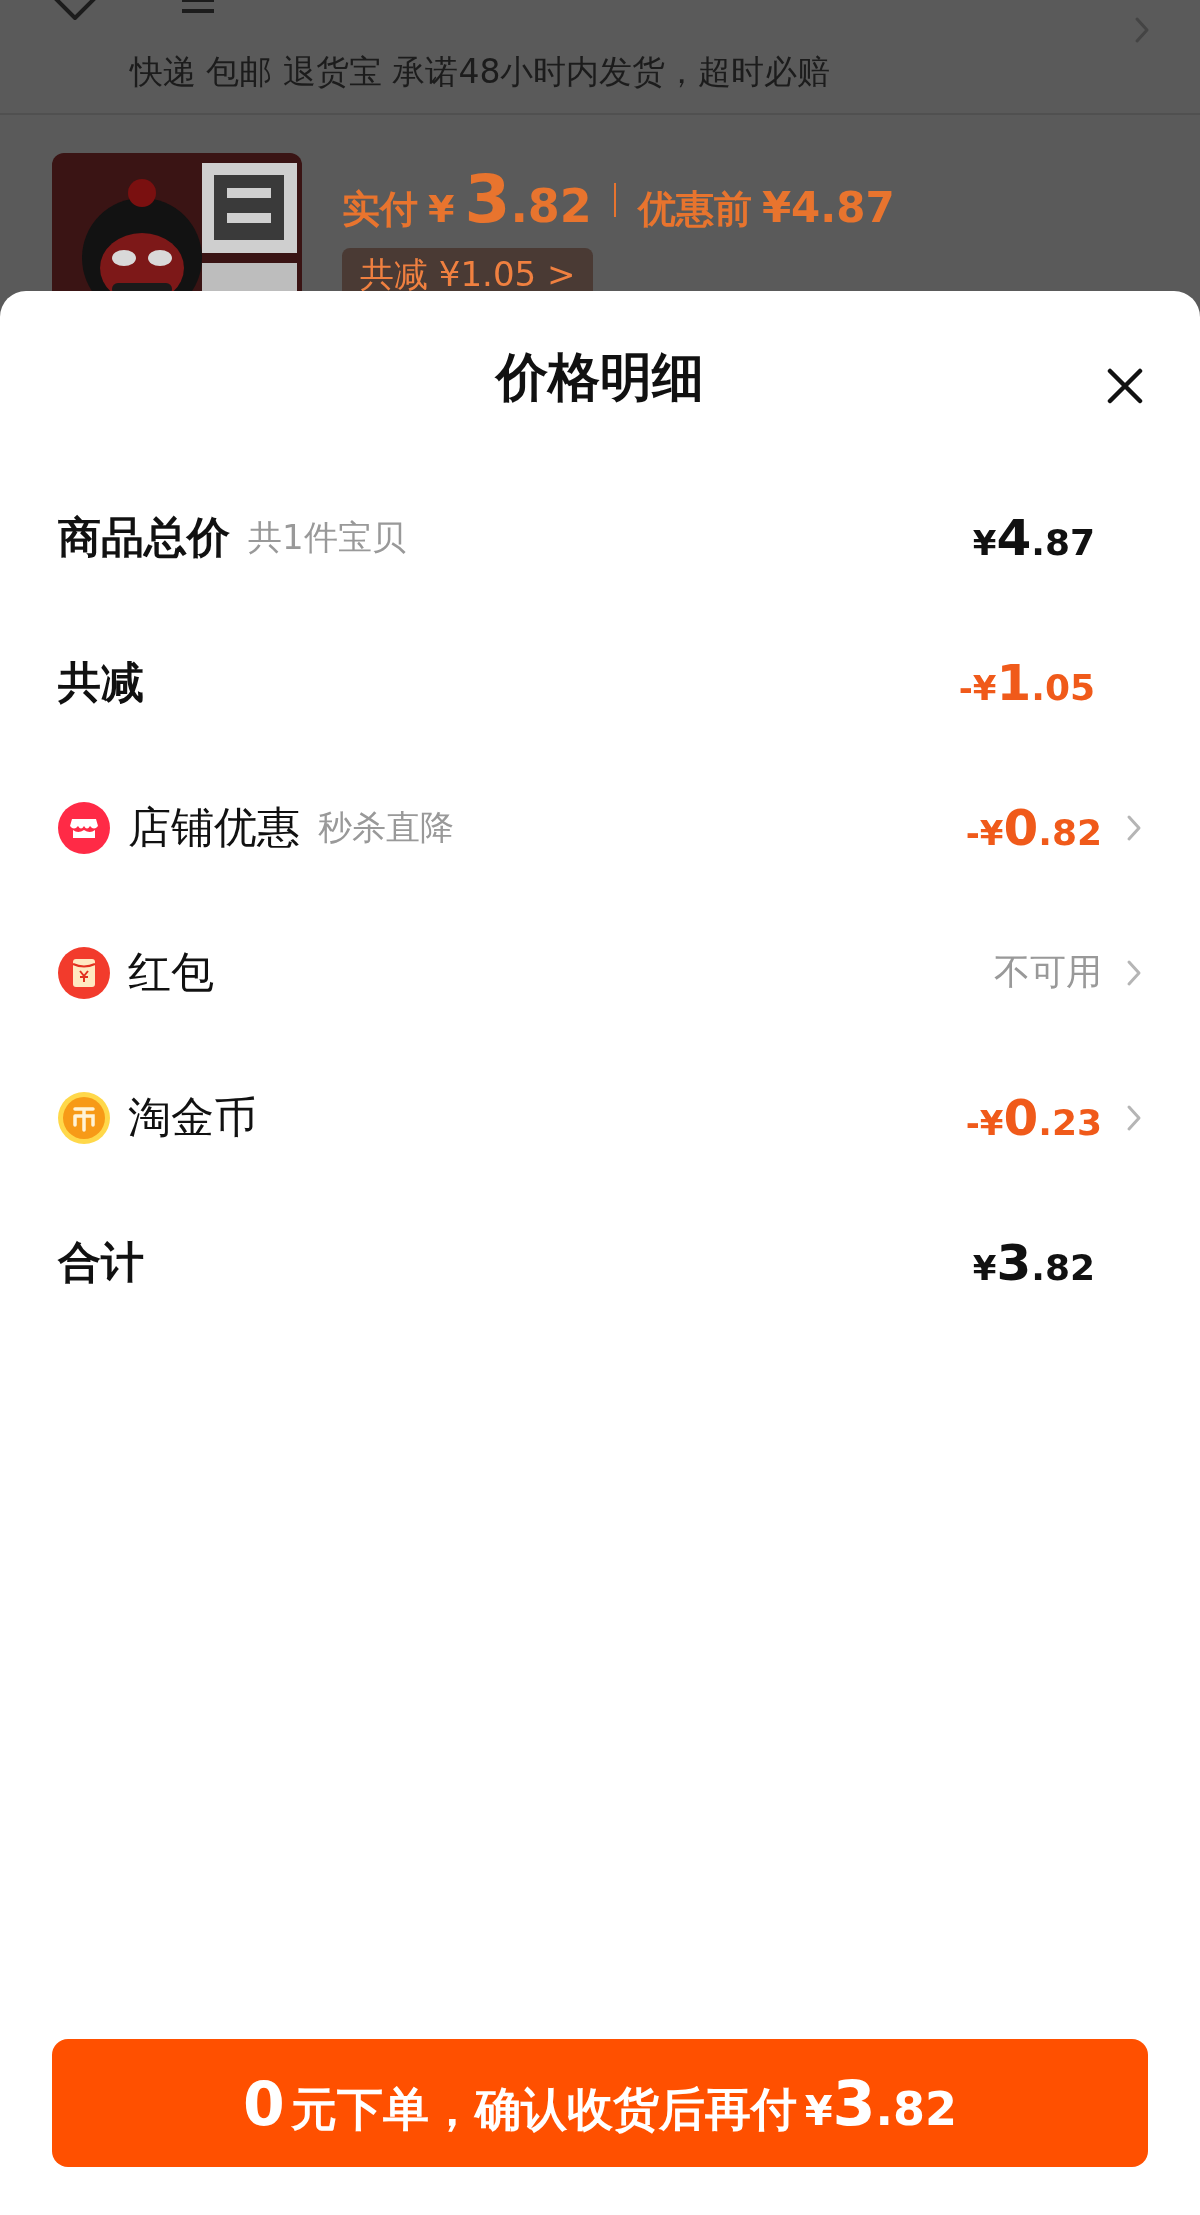 Image resolution: width=1200 pixels, height=2215 pixels. I want to click on service-line: 快递 包邮 退货宝 承诺48小时内发货，超时必赔, so click(480, 72).